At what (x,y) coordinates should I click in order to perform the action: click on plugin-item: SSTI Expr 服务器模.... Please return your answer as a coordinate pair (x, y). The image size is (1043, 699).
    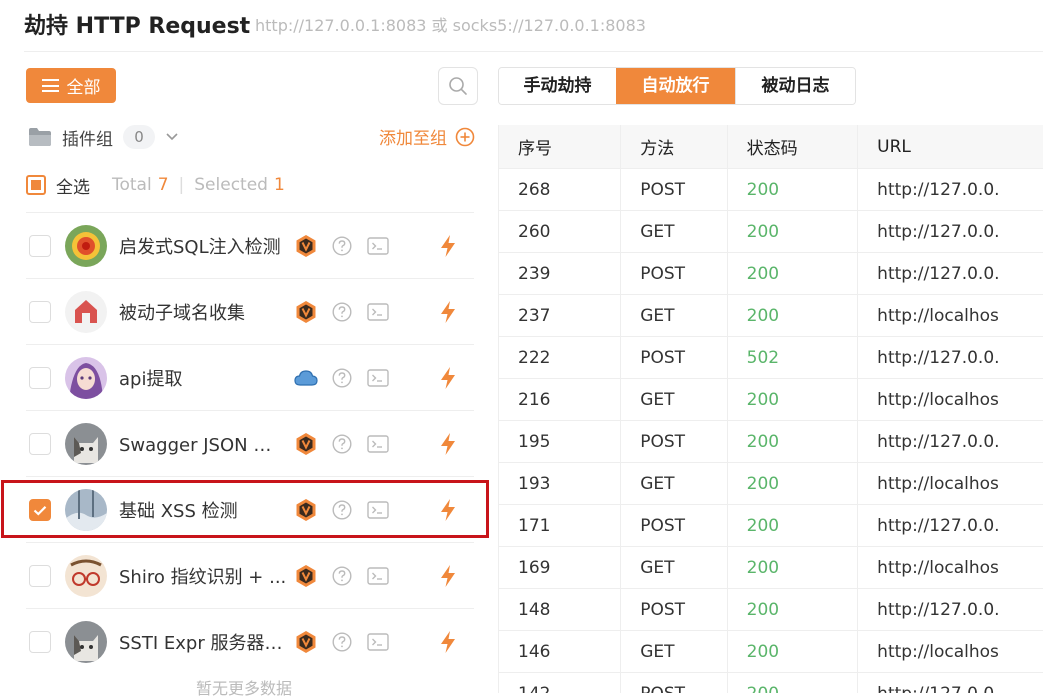
    Looking at the image, I should click on (250, 641).